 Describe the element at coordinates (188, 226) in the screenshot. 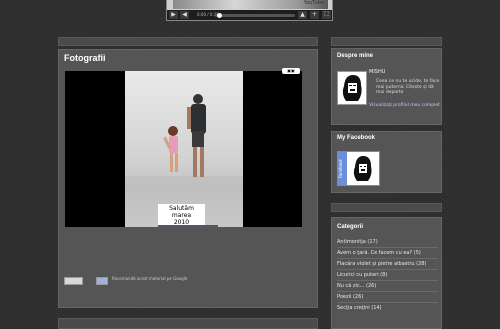

I see `slideshow-controls` at that location.